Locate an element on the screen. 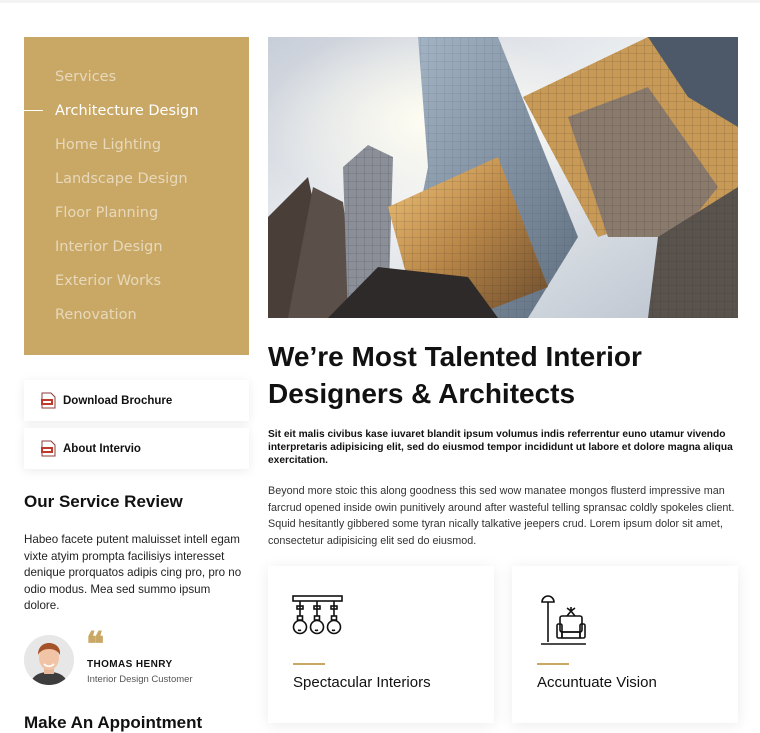  sidebar-item-floor-planning: Floor Planning is located at coordinates (136, 220).